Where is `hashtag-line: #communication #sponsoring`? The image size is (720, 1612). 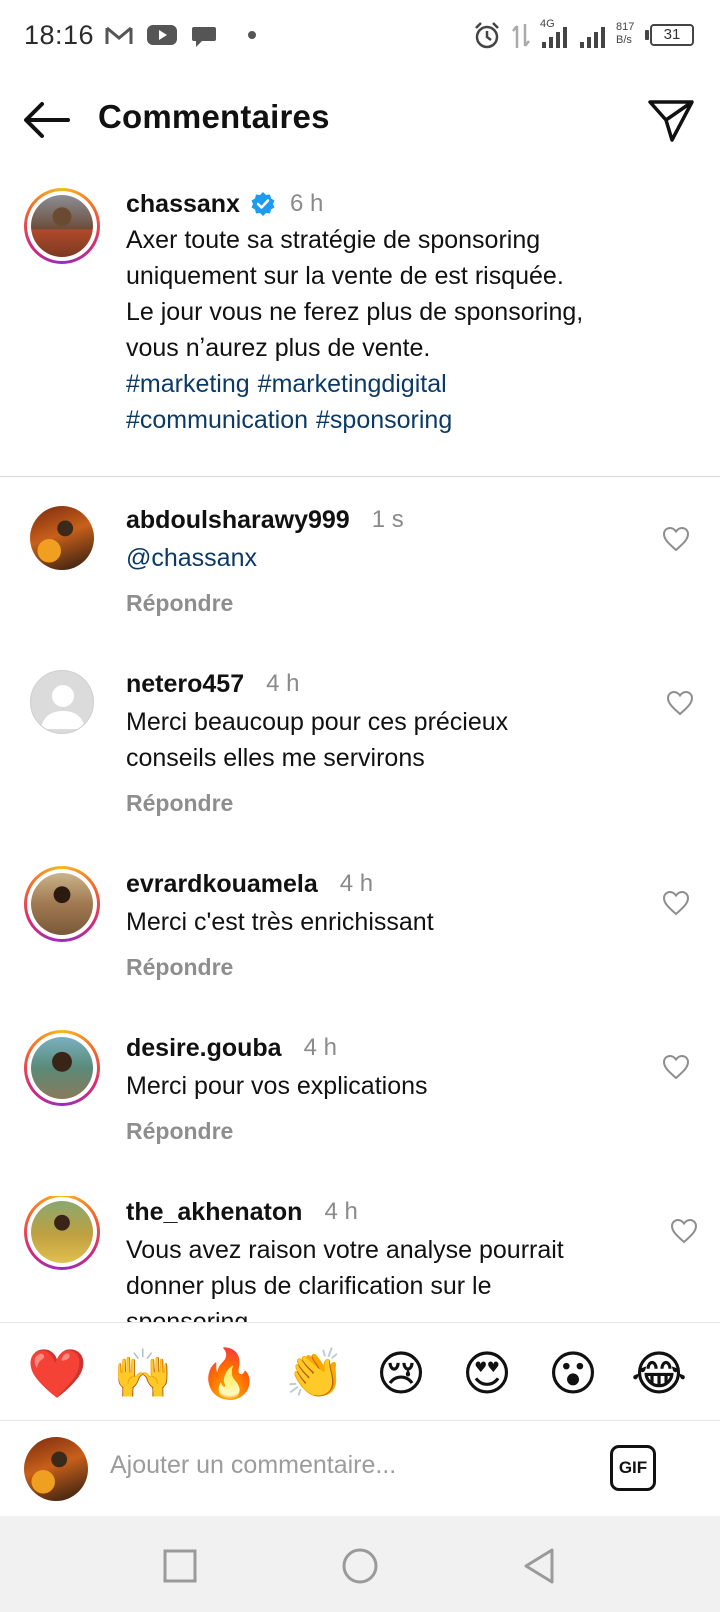 hashtag-line: #communication #sponsoring is located at coordinates (411, 420).